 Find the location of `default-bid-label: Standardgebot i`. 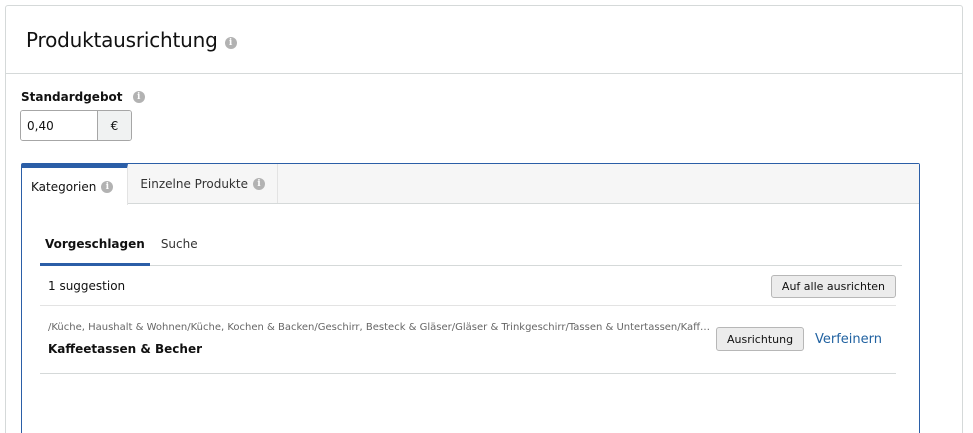

default-bid-label: Standardgebot i is located at coordinates (83, 97).